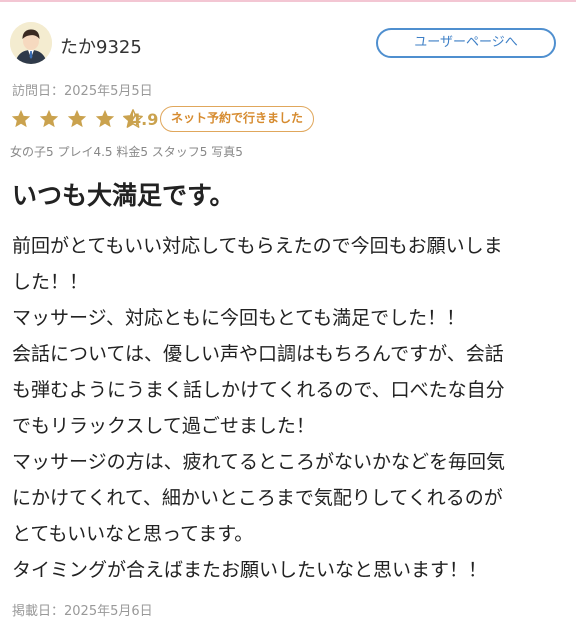  Describe the element at coordinates (258, 354) in the screenshot. I see `review-line: 会話については、優しい声や口調はもちろんですが、会話` at that location.